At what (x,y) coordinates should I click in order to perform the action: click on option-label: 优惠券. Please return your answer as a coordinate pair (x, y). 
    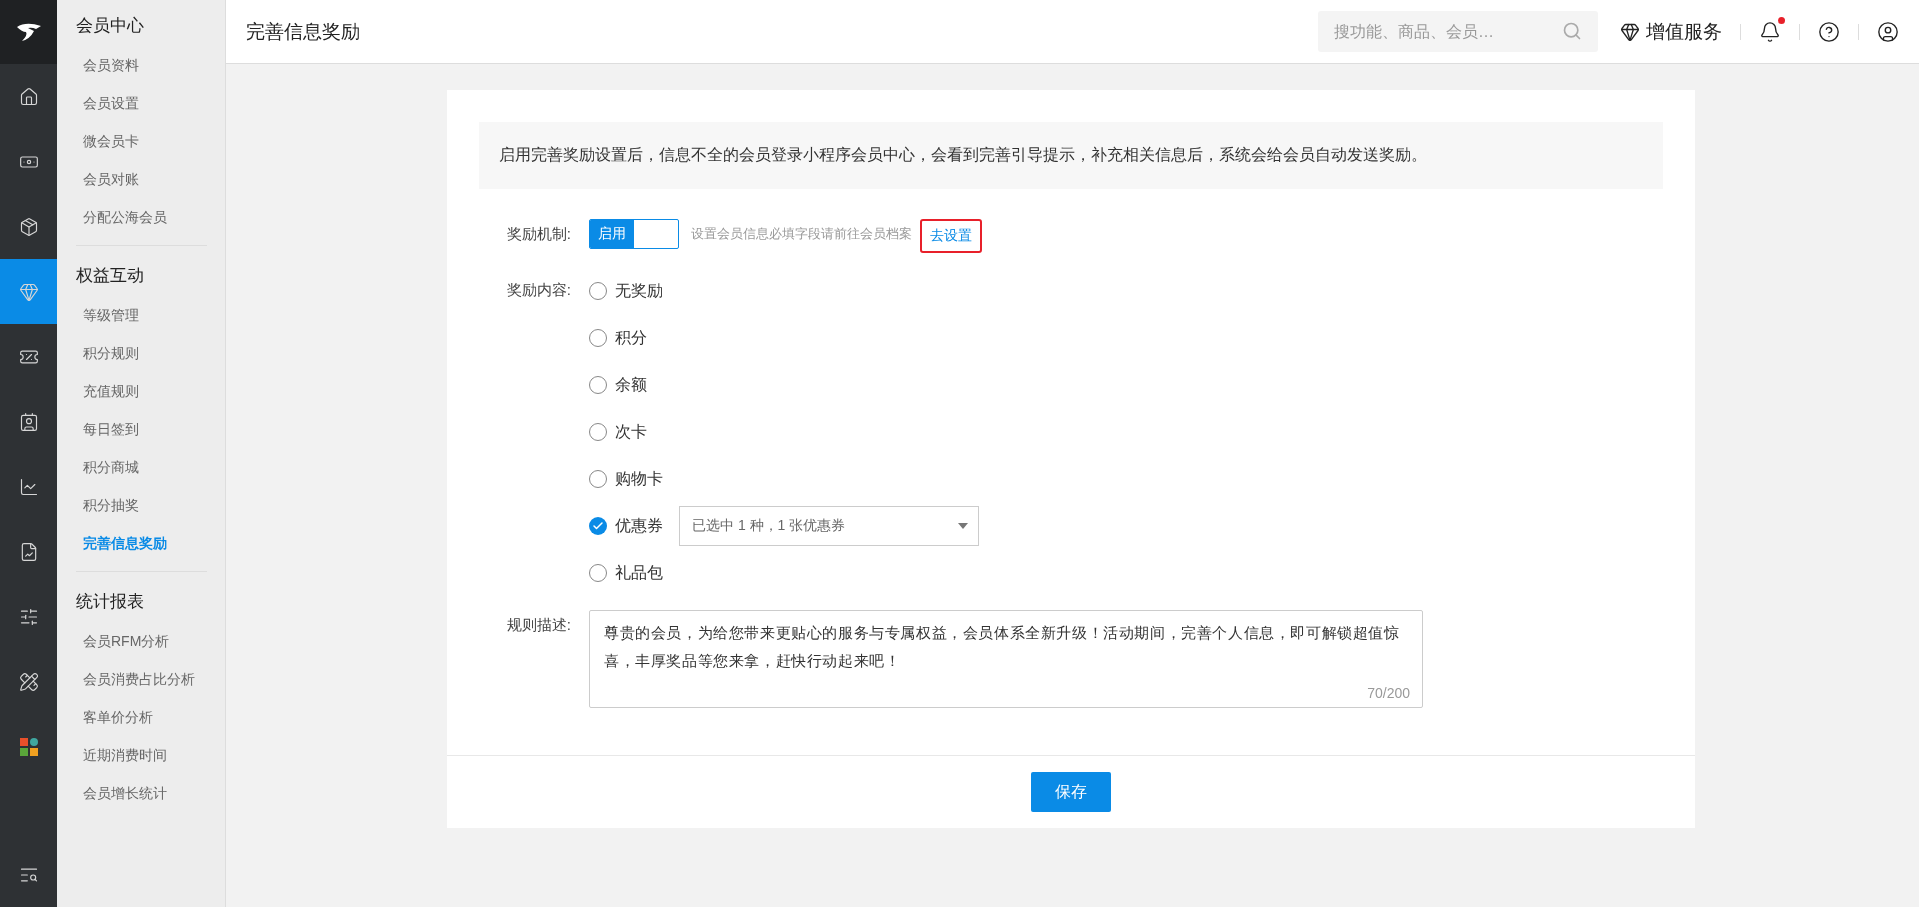
    Looking at the image, I should click on (639, 525).